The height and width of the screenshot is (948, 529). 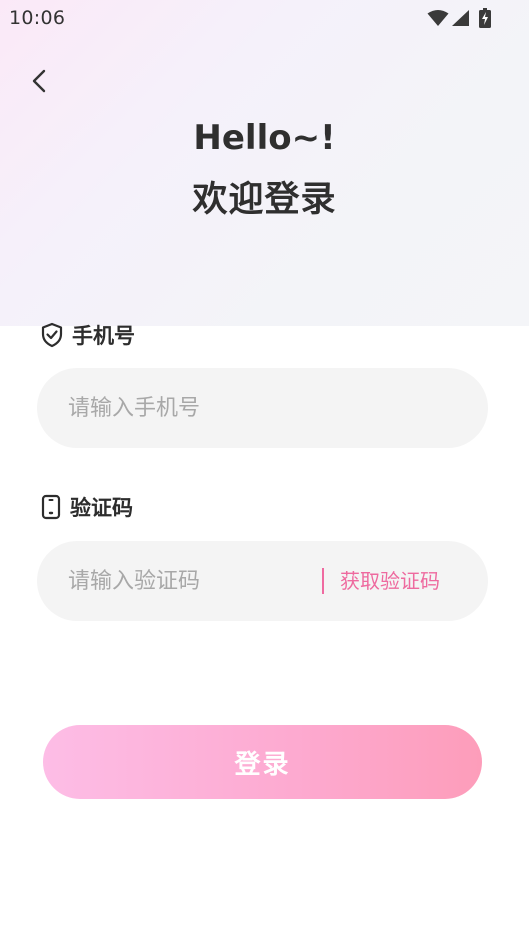 I want to click on get-code-button: 获取验证码, so click(x=390, y=581).